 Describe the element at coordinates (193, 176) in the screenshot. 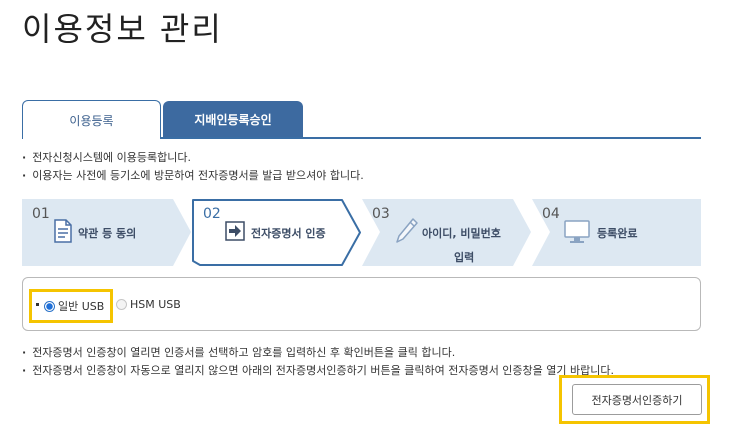

I see `note-item: 이용자는 사전에 등기소에 방문하여 전자증명서를 발급 받으셔야 합니다.` at that location.